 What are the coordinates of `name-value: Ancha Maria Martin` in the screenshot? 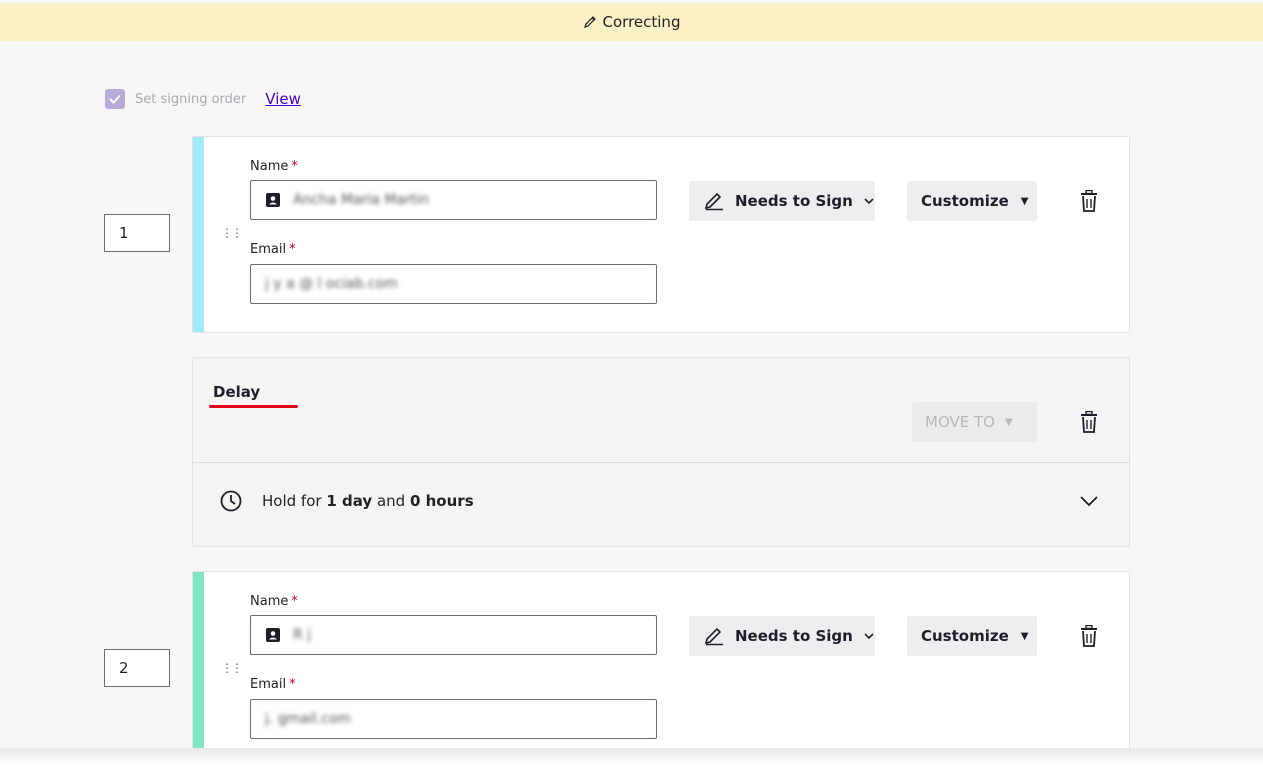 It's located at (361, 200).